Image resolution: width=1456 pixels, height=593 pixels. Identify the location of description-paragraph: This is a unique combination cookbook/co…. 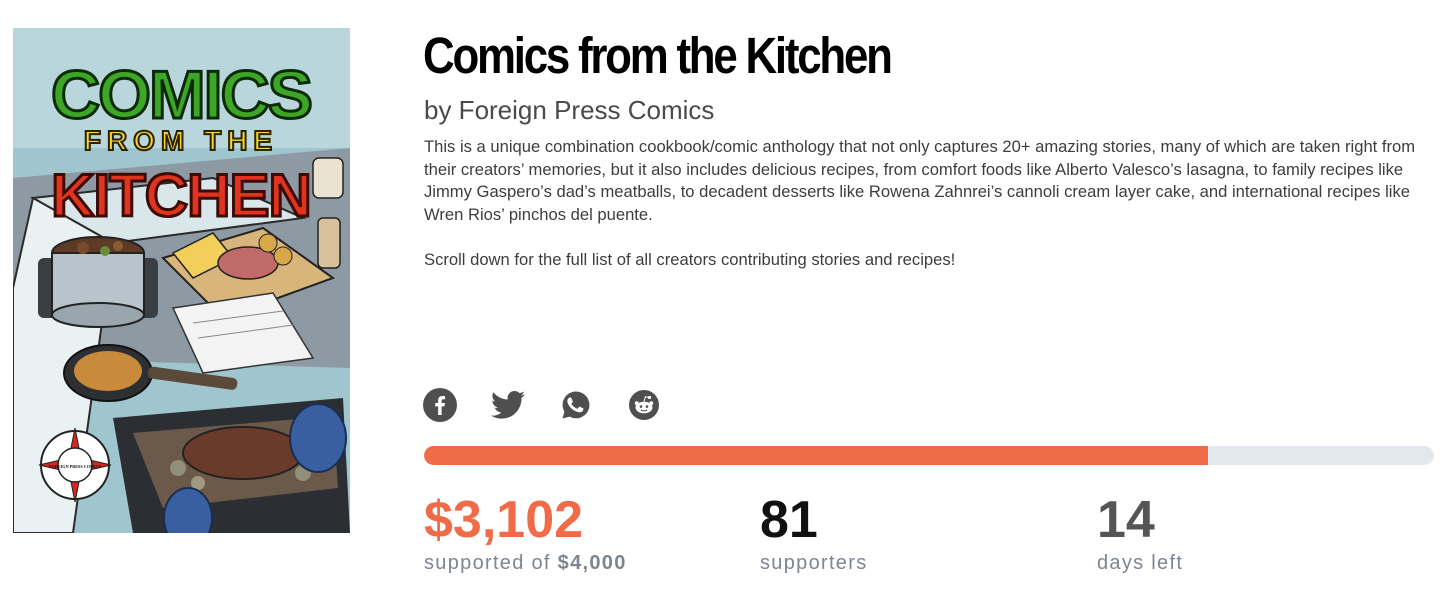
(920, 180).